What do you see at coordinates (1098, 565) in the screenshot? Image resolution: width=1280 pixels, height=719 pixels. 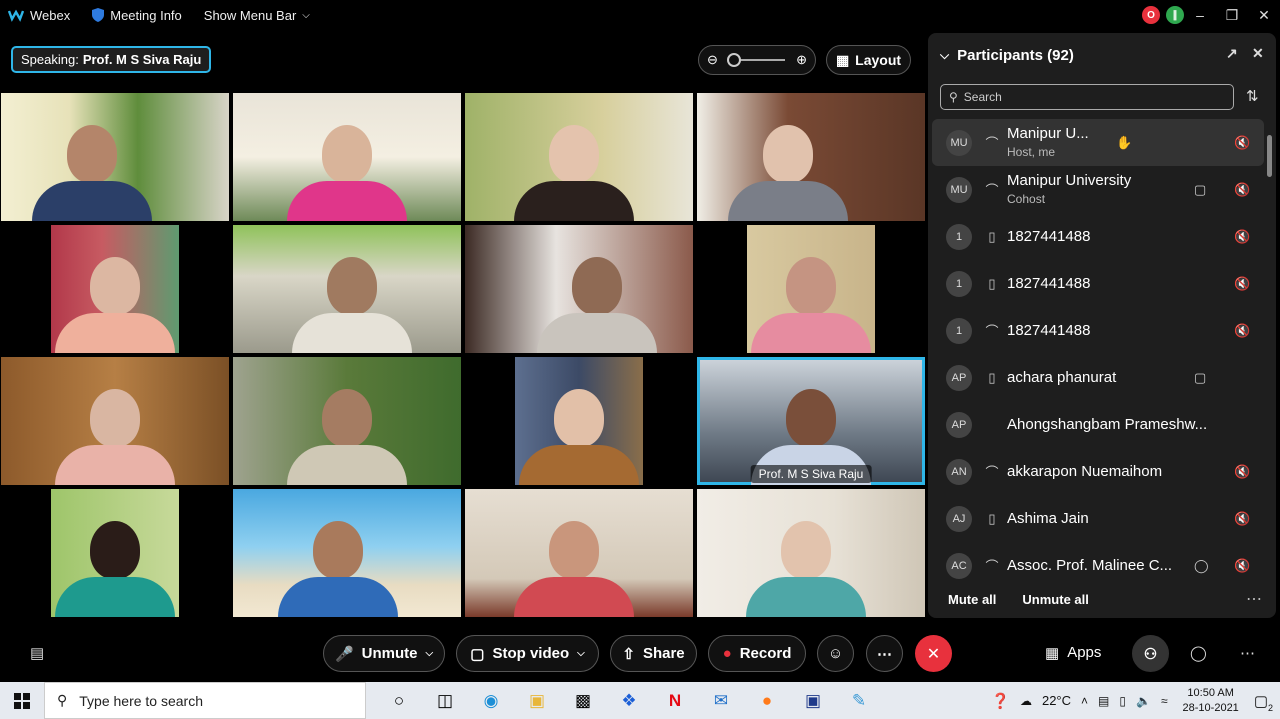 I see `participant-row: AC ⌒ Assoc. Prof. Malinee C... ◯ 🔇` at bounding box center [1098, 565].